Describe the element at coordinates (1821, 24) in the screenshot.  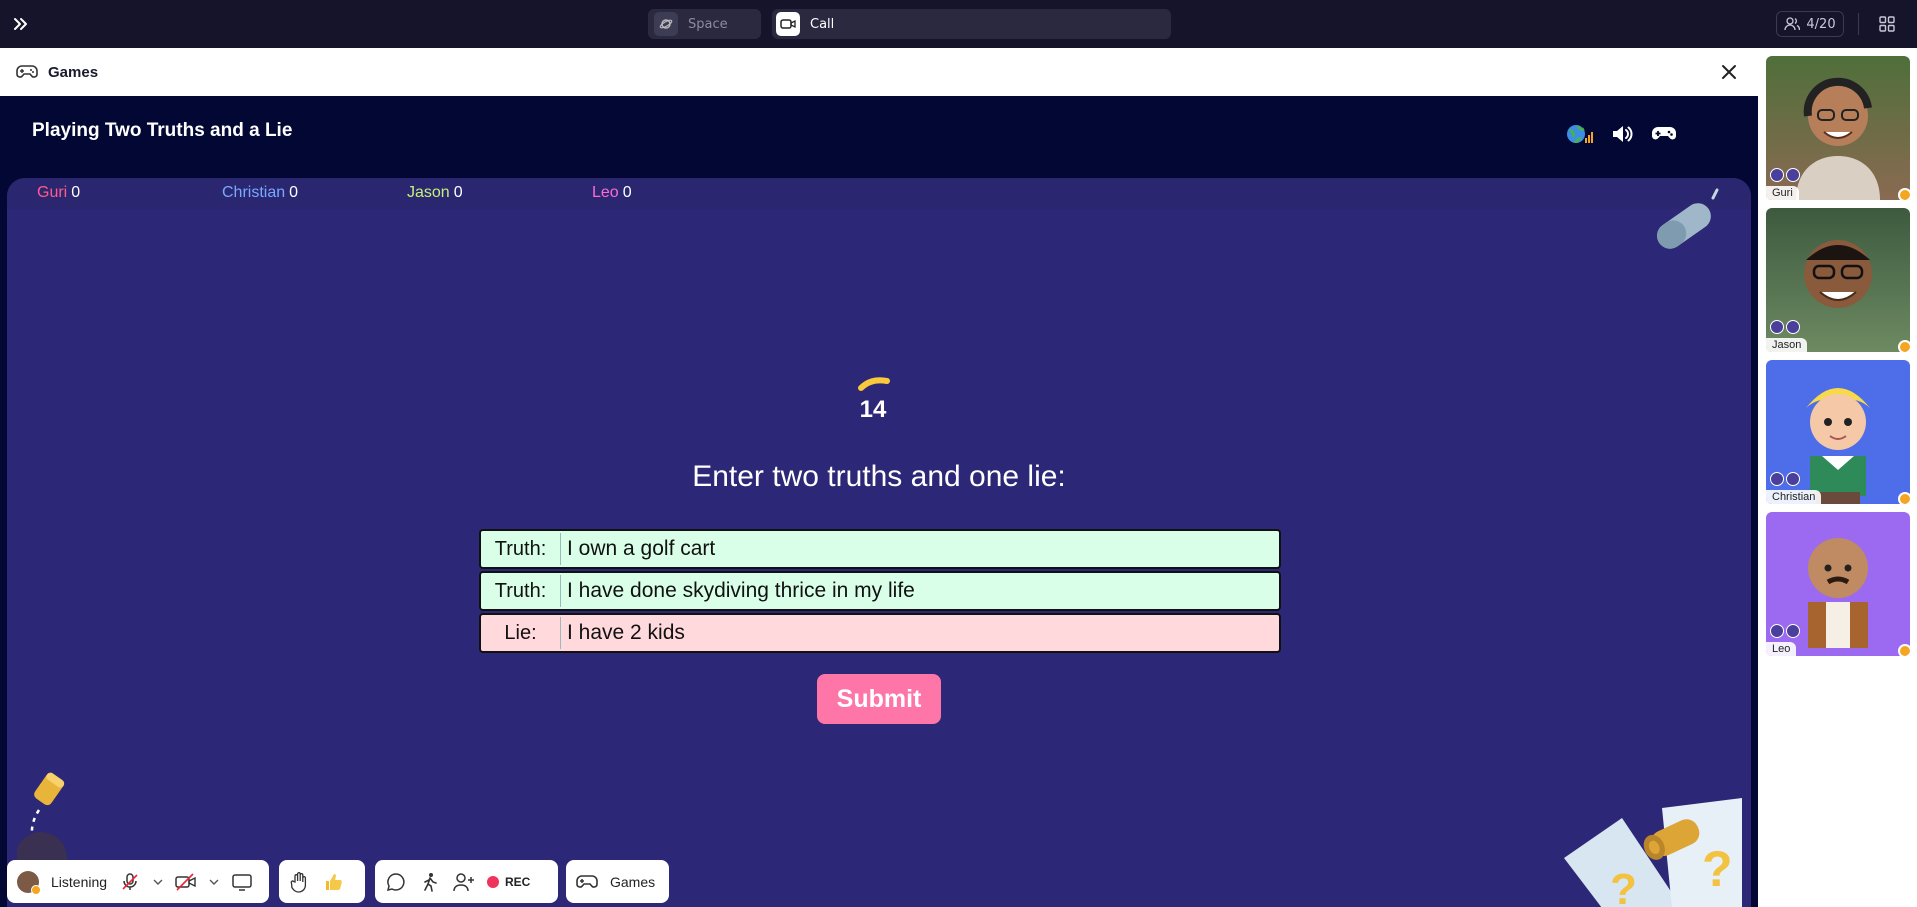
I see `participants-count: 4/20` at that location.